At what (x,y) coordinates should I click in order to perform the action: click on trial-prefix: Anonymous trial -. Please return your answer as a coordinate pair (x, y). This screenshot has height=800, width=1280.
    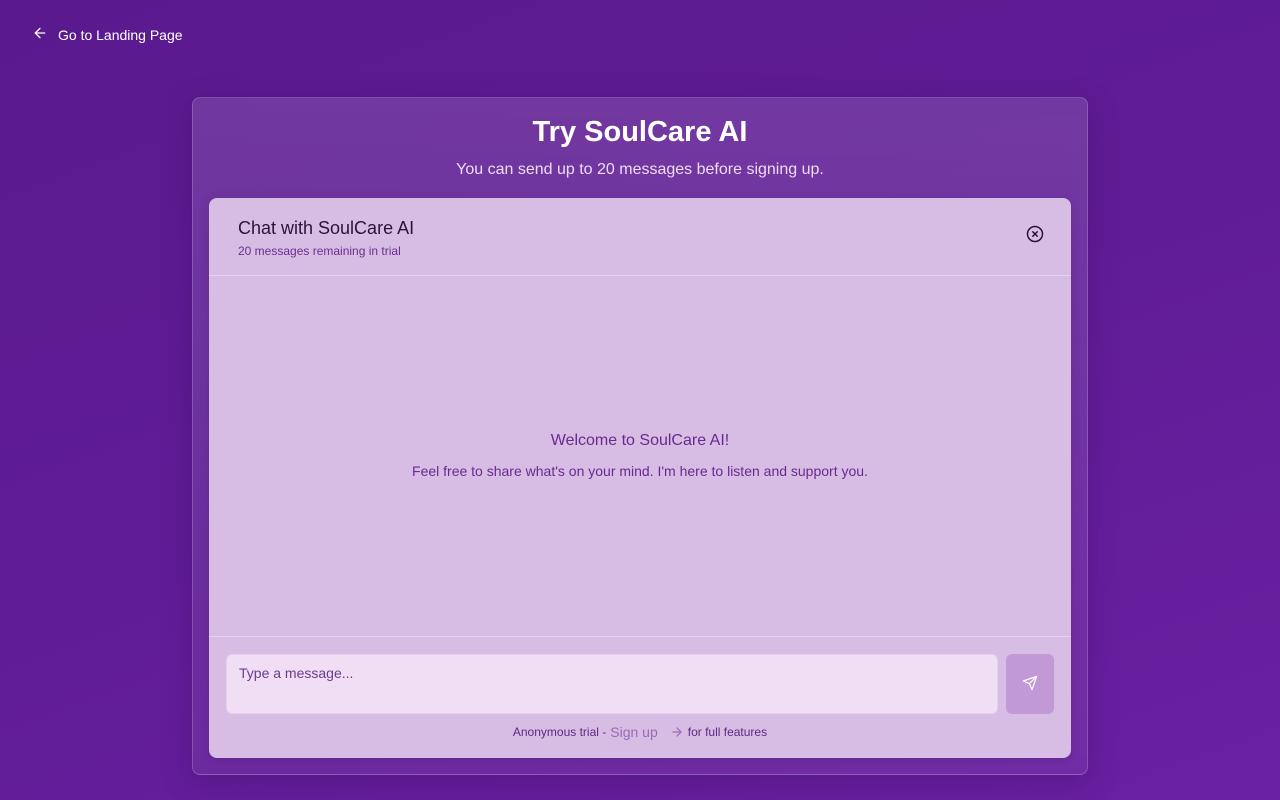
    Looking at the image, I should click on (559, 732).